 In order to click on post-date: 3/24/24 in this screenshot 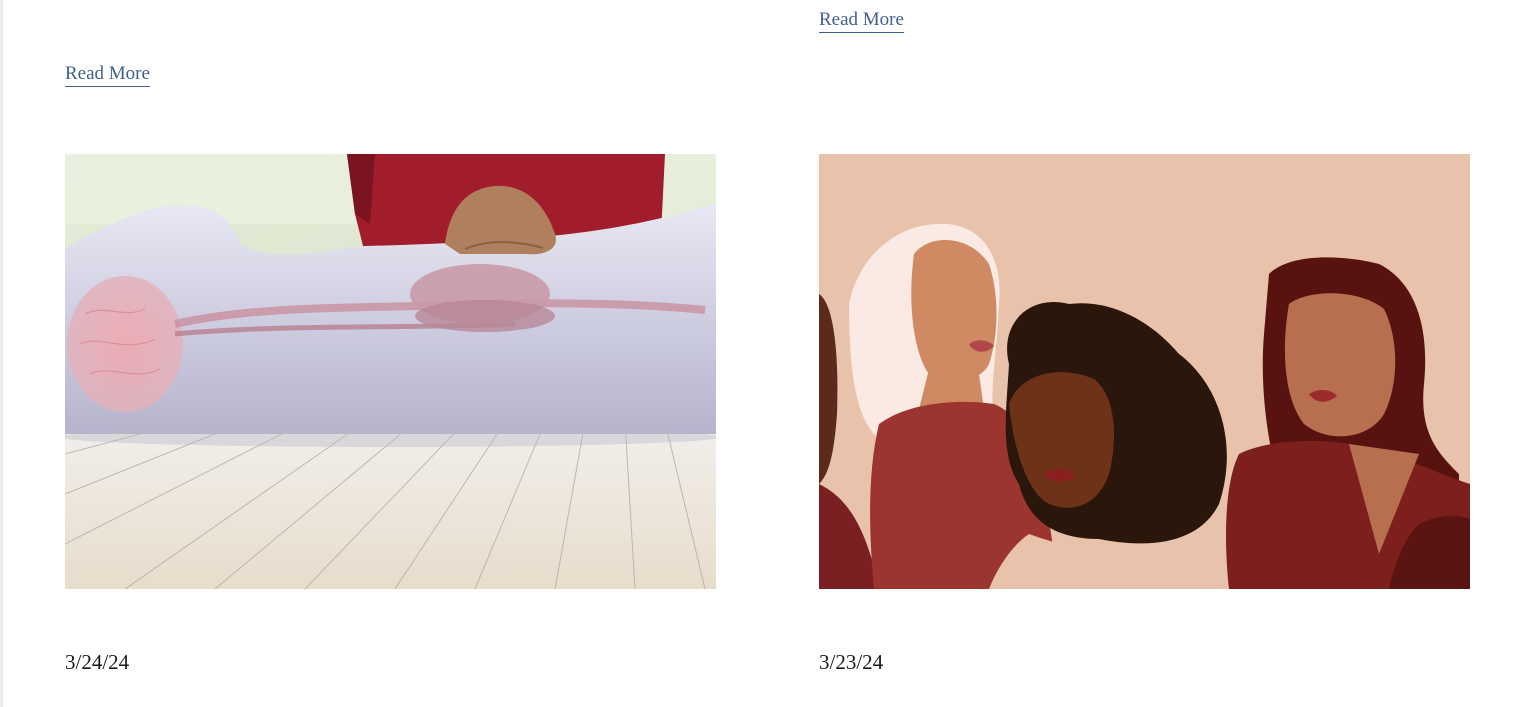, I will do `click(97, 662)`.